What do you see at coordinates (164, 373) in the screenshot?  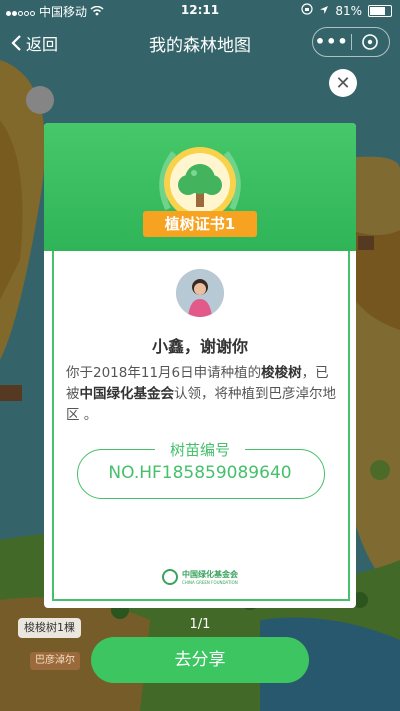 I see `message-text: 你于2018年11月6日申请种植的` at bounding box center [164, 373].